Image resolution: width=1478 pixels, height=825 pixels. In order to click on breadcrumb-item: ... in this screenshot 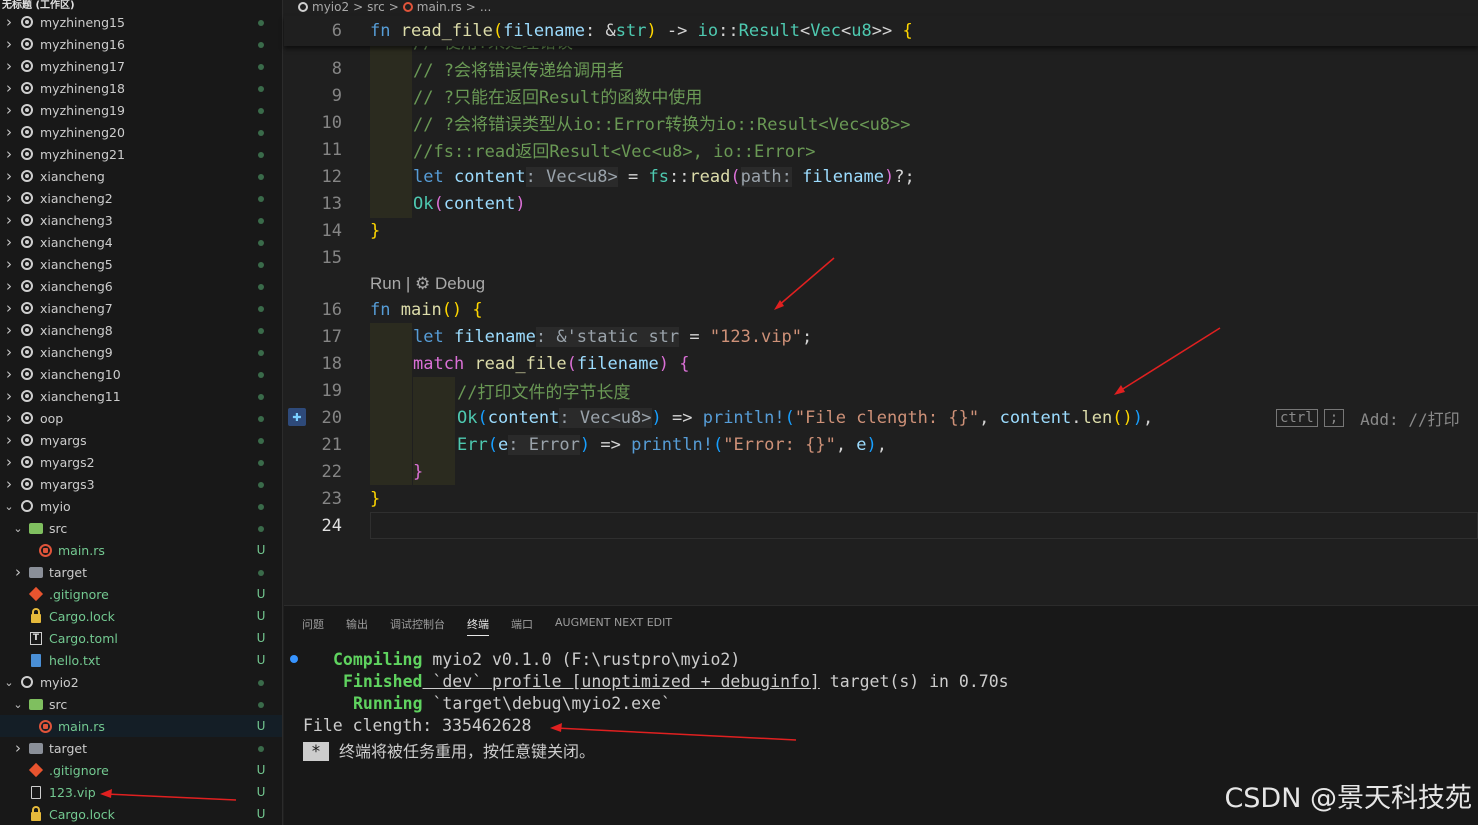, I will do `click(485, 7)`.